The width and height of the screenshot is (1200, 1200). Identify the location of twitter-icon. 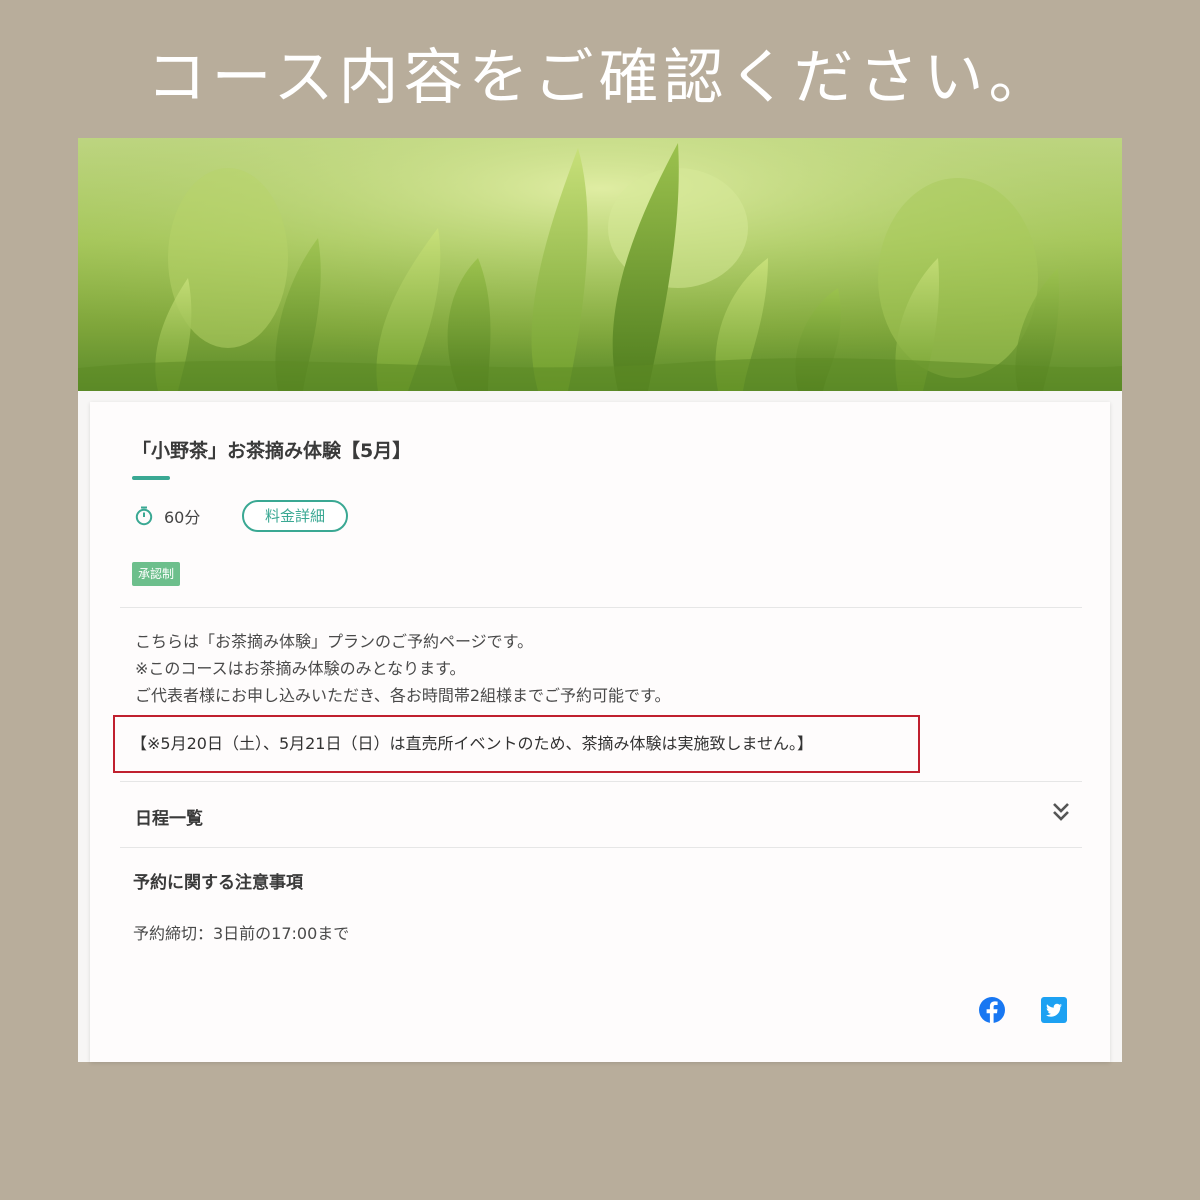
(1054, 1010).